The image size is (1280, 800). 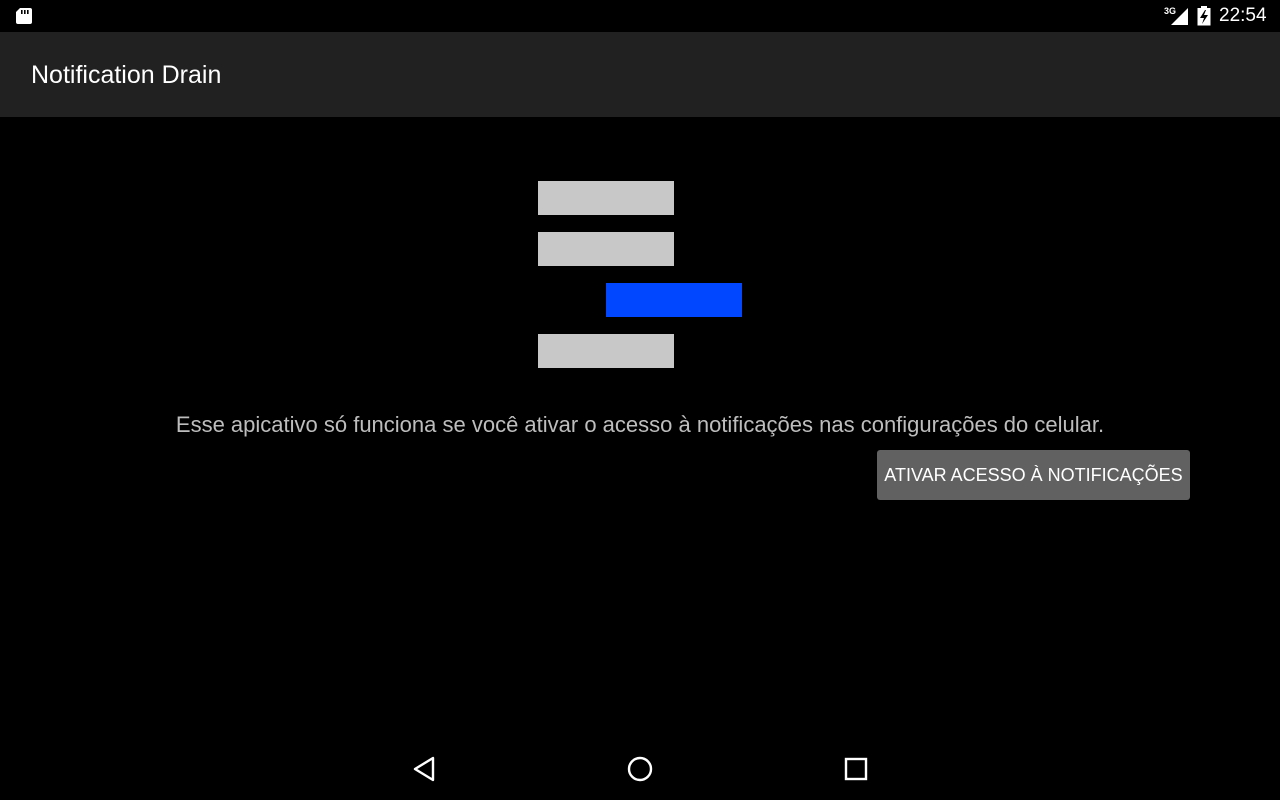 I want to click on status-bar: 3G 22:54, so click(x=640, y=16).